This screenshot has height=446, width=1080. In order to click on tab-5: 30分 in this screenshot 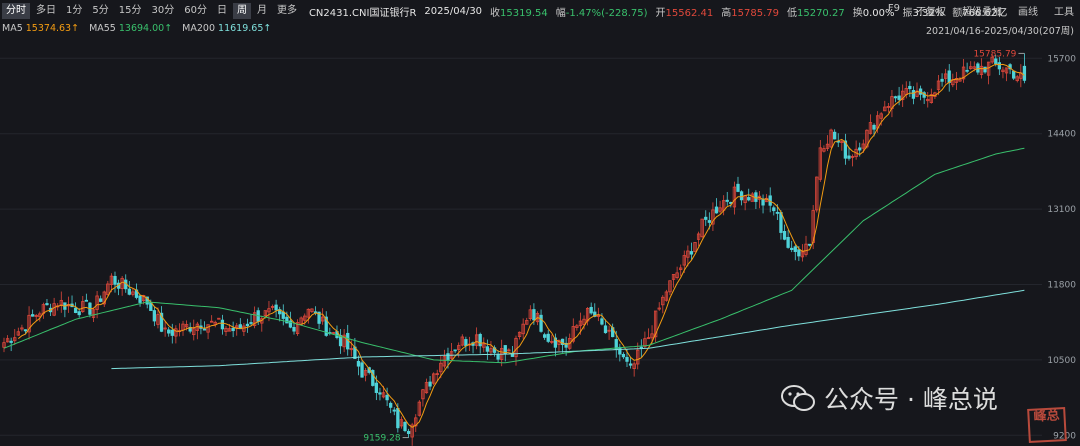, I will do `click(162, 11)`.